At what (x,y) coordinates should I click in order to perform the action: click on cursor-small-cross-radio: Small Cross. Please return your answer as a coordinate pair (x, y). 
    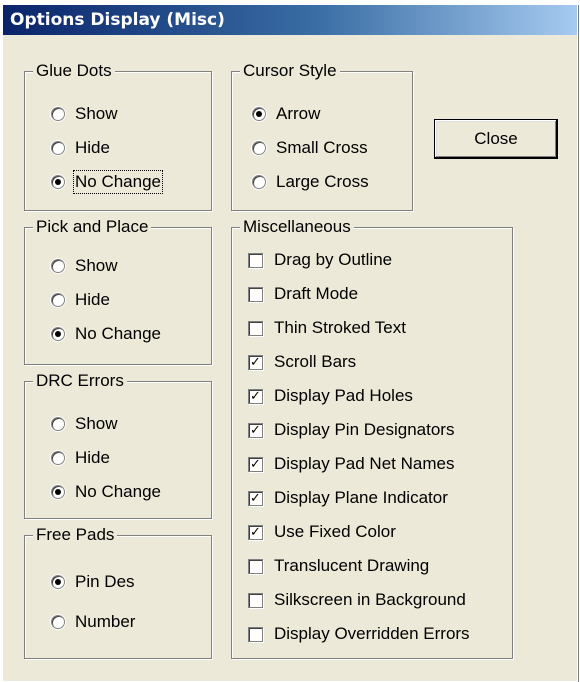
    Looking at the image, I should click on (310, 148).